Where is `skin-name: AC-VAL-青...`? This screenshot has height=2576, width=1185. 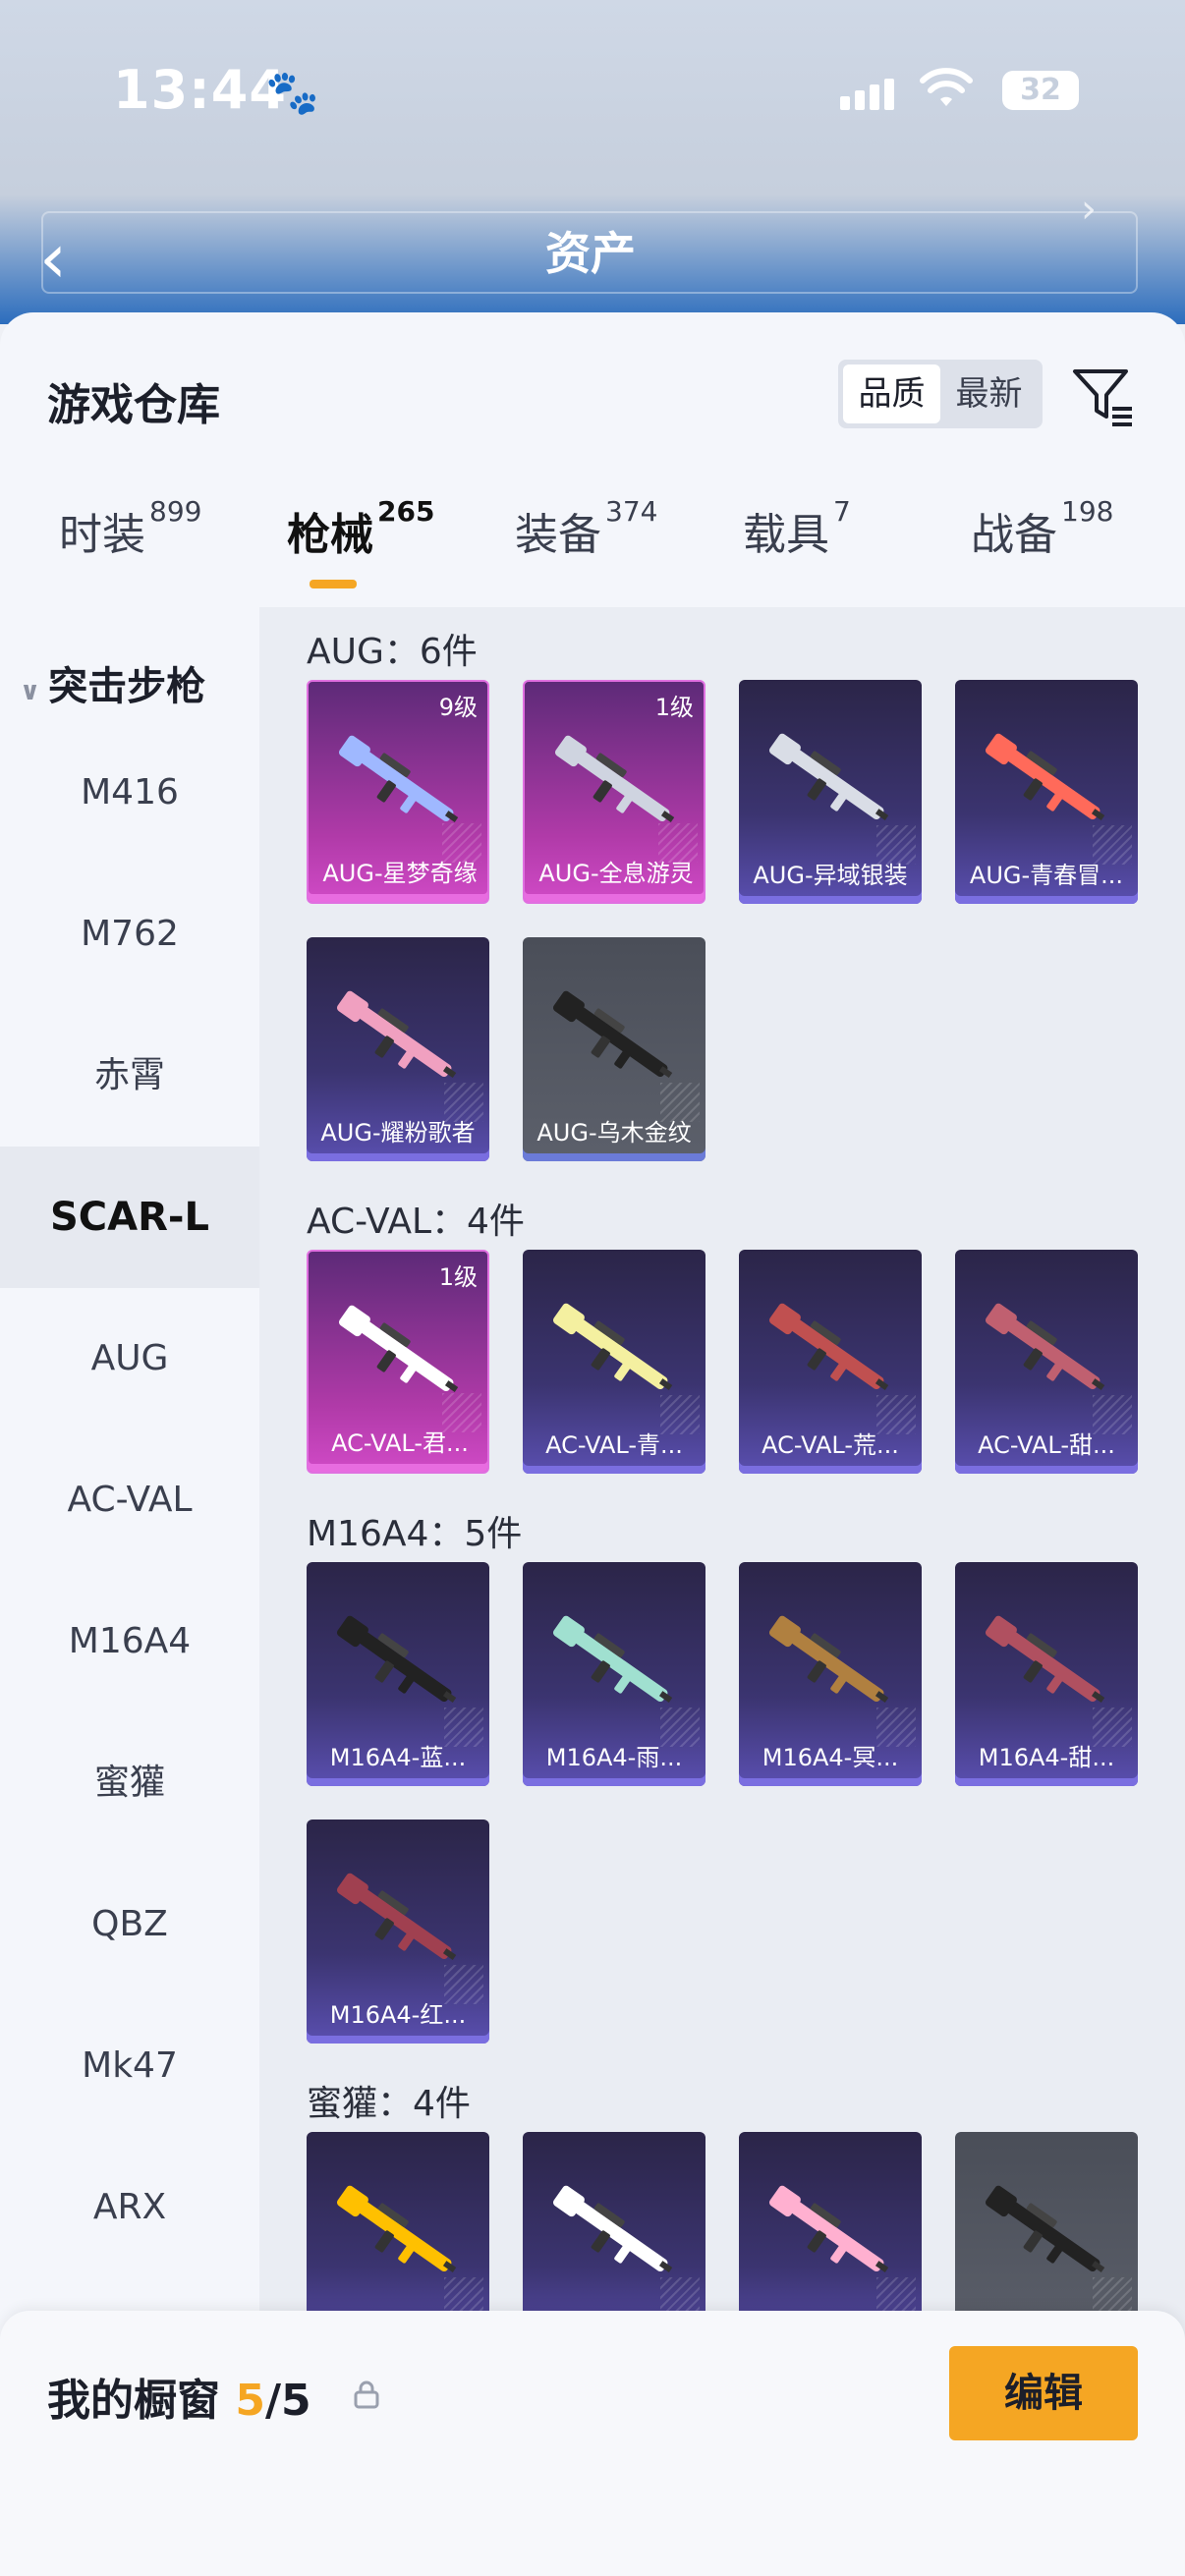
skin-name: AC-VAL-青... is located at coordinates (614, 1445).